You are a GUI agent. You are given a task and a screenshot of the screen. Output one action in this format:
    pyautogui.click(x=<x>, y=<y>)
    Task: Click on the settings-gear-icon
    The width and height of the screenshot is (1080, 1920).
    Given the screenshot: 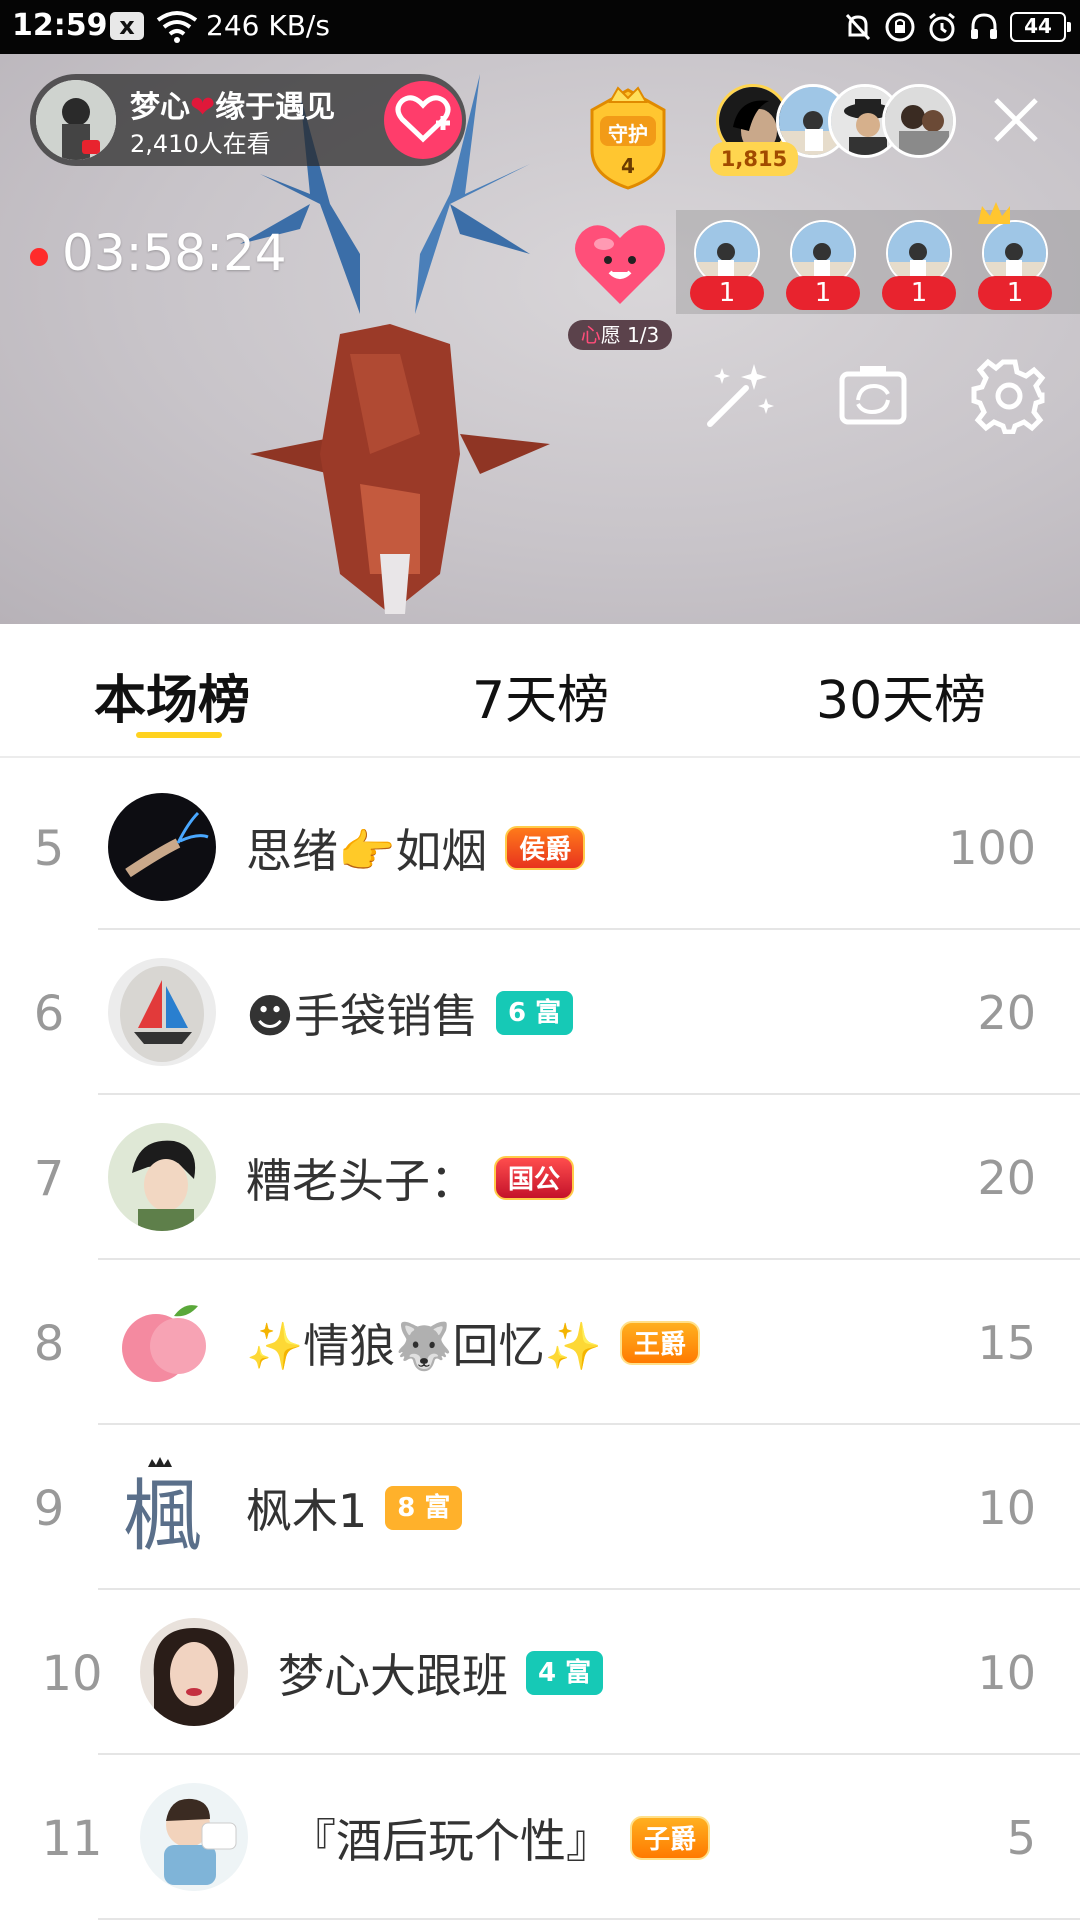 What is the action you would take?
    pyautogui.click(x=1009, y=395)
    